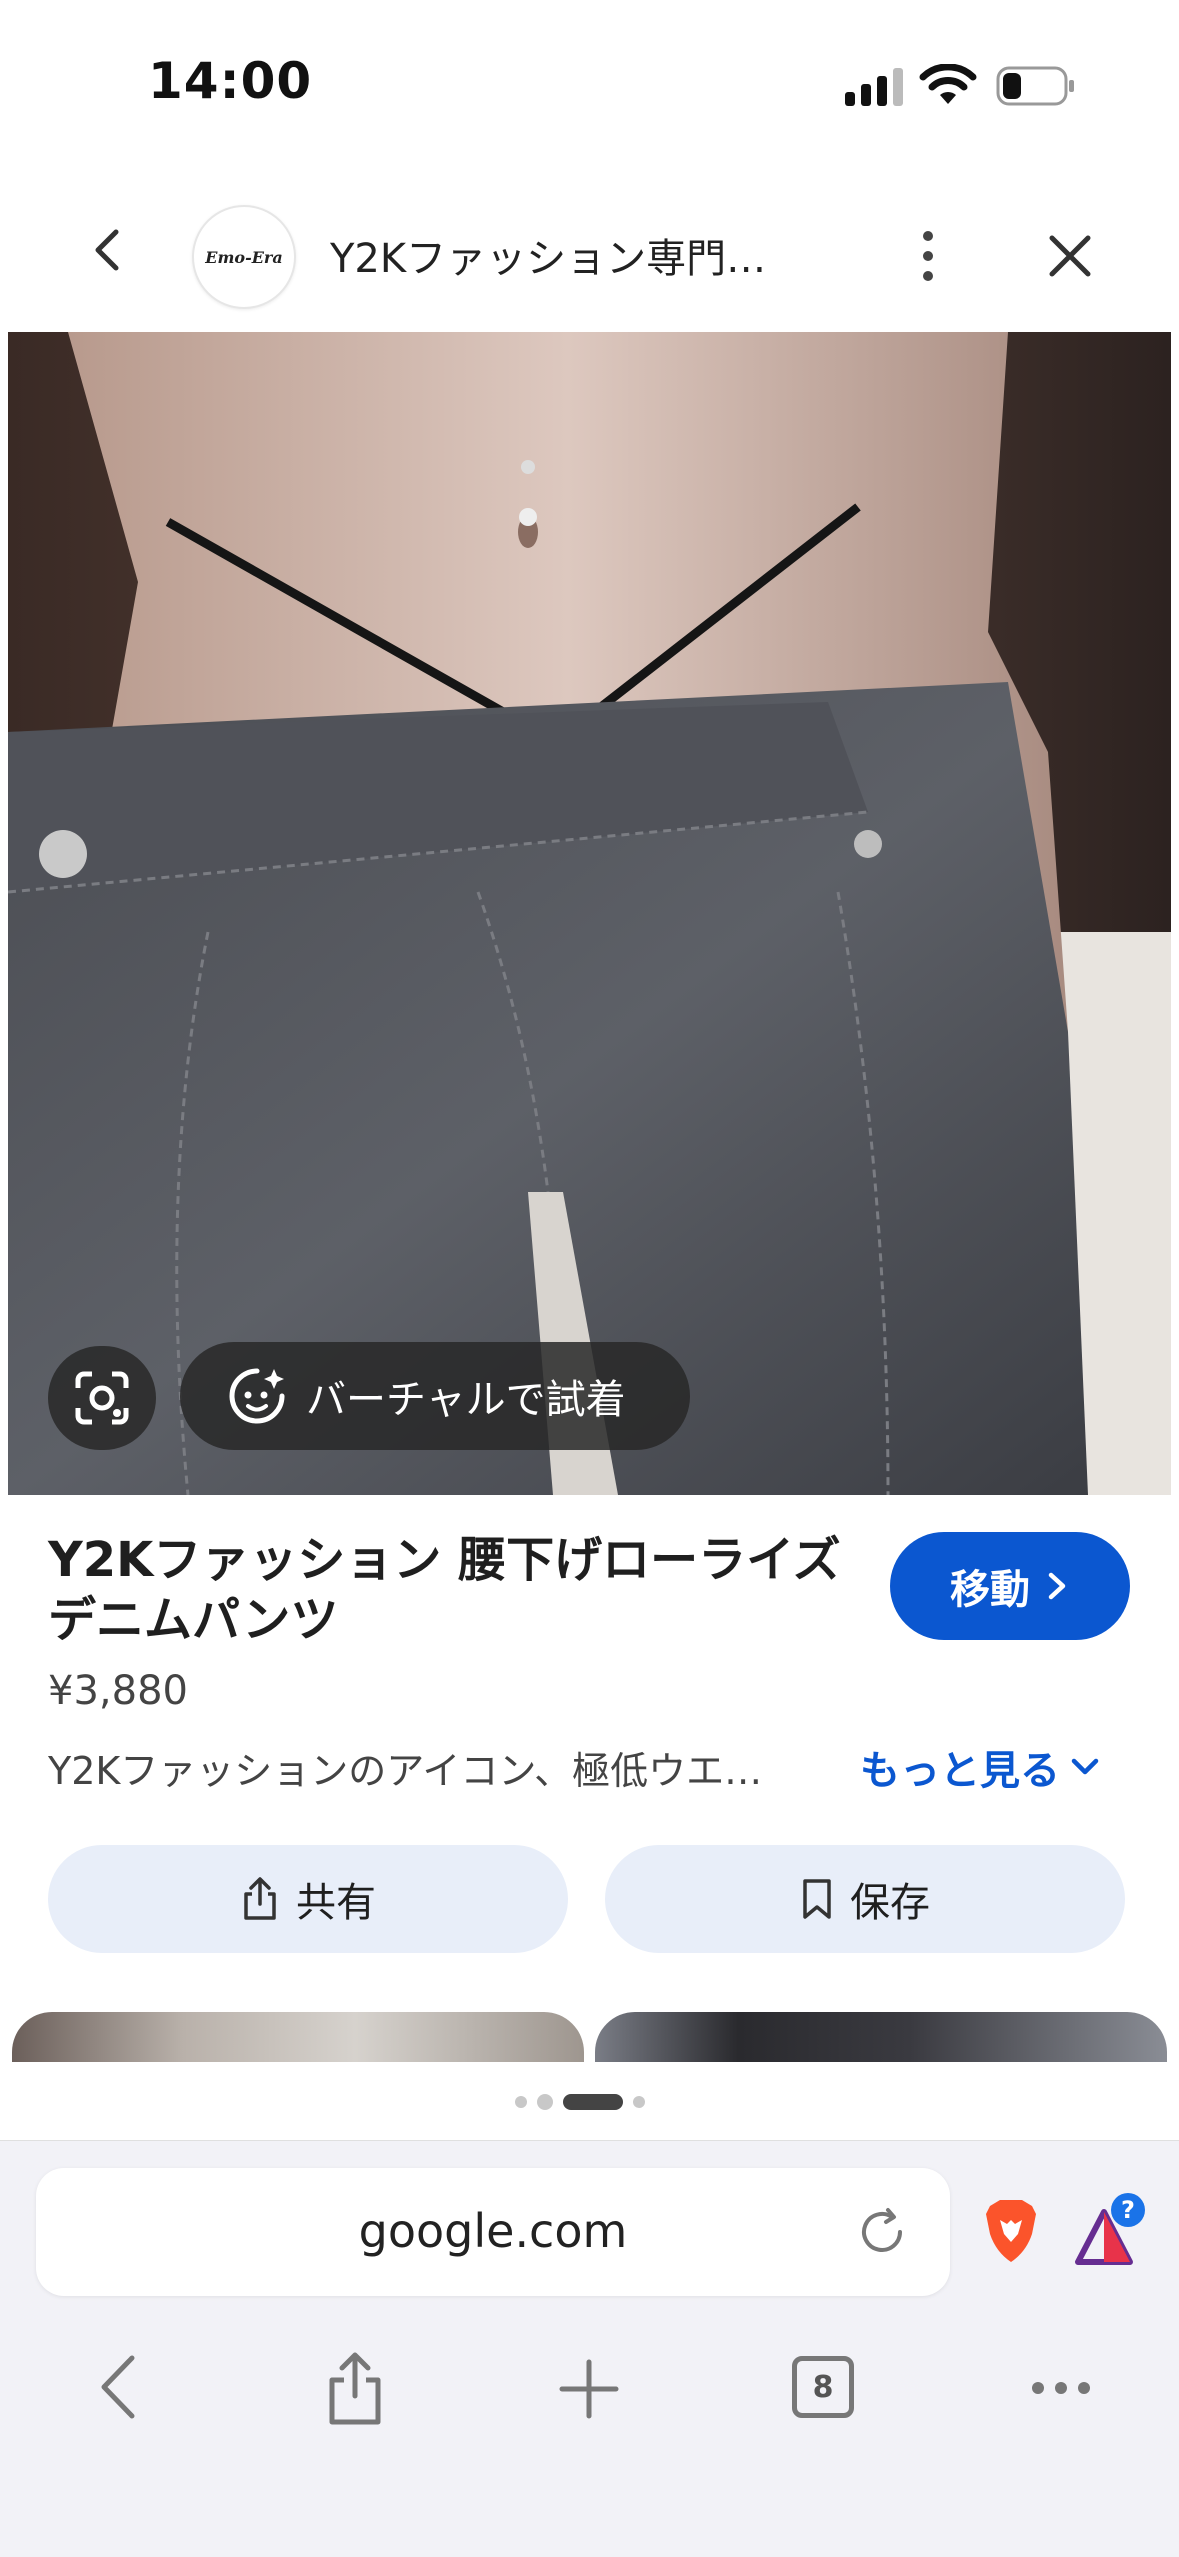  I want to click on battery-icon, so click(1035, 86).